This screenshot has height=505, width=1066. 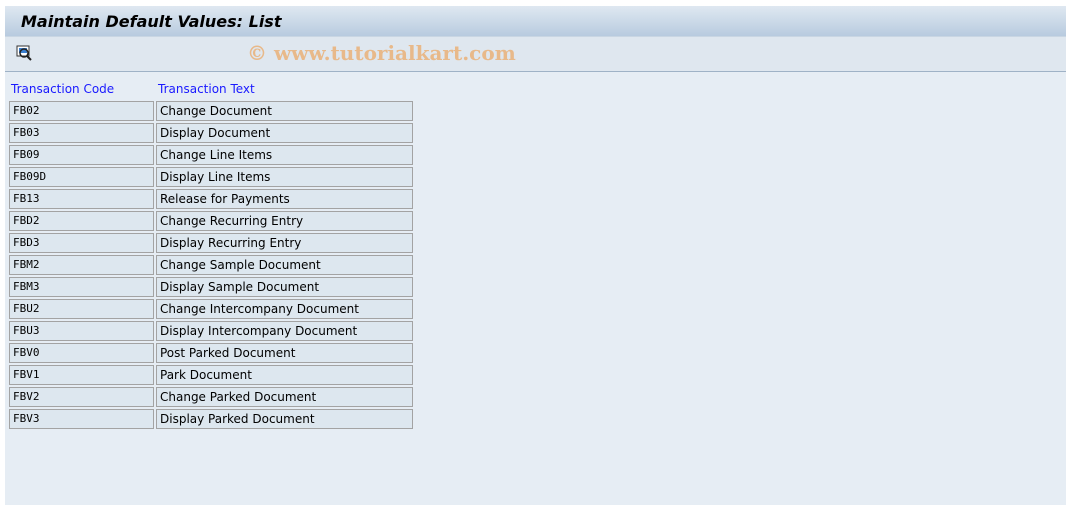 What do you see at coordinates (81, 243) in the screenshot?
I see `transaction-code-cell: FBD3` at bounding box center [81, 243].